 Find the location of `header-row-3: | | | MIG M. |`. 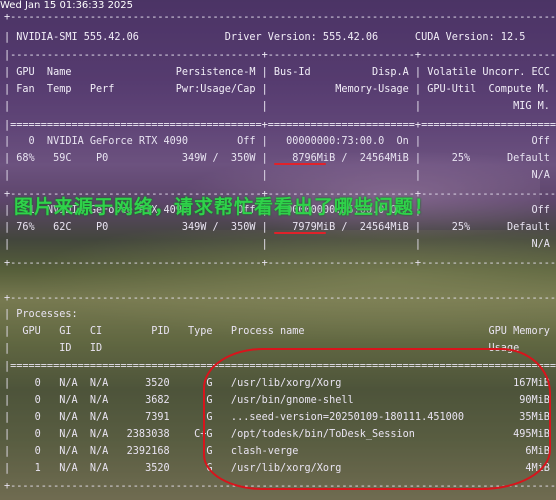

header-row-3: | | | MIG M. | is located at coordinates (280, 106).